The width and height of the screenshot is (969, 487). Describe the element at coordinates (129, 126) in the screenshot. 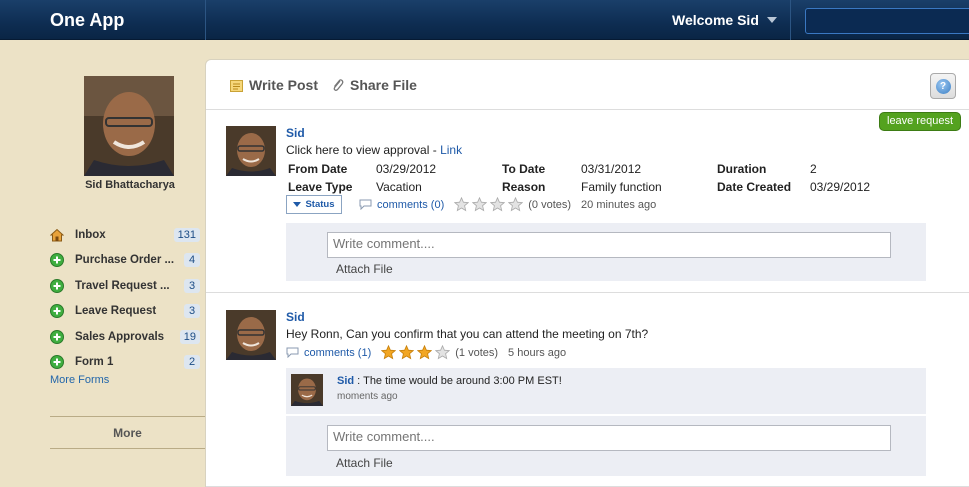

I see `profile-photo` at that location.